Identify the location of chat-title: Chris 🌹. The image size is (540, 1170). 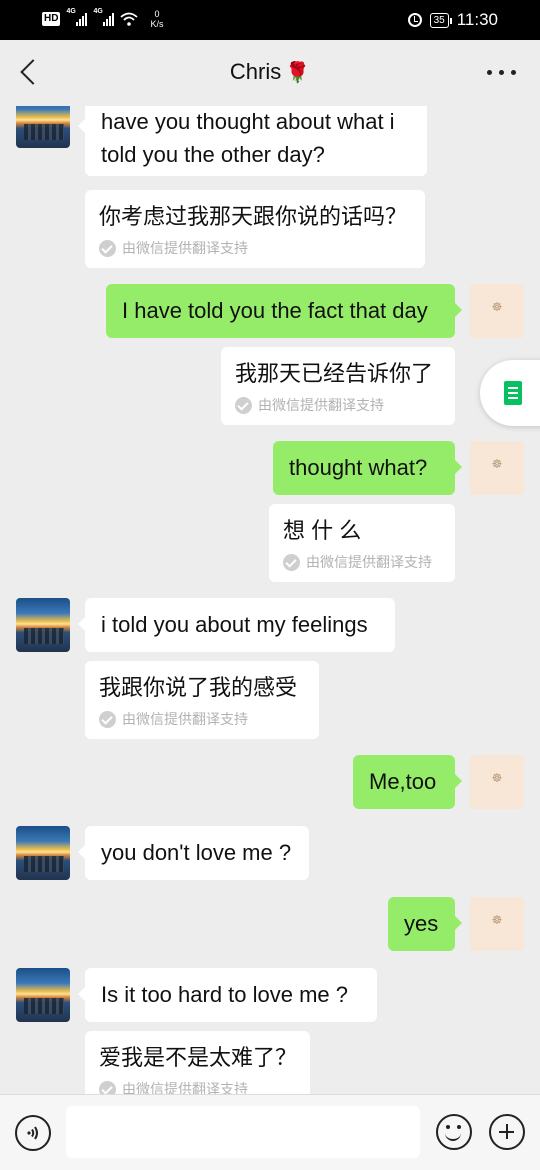
(270, 72).